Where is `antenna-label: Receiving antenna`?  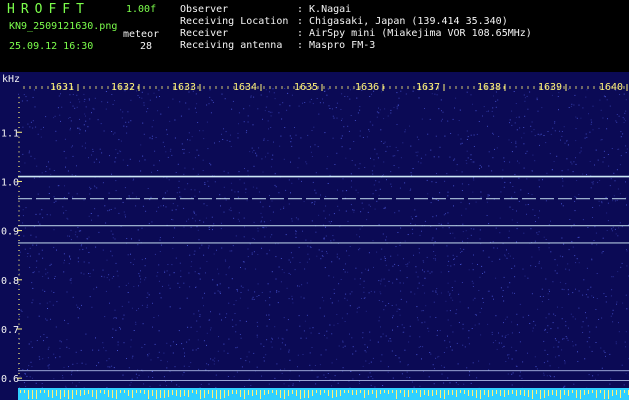 antenna-label: Receiving antenna is located at coordinates (231, 45).